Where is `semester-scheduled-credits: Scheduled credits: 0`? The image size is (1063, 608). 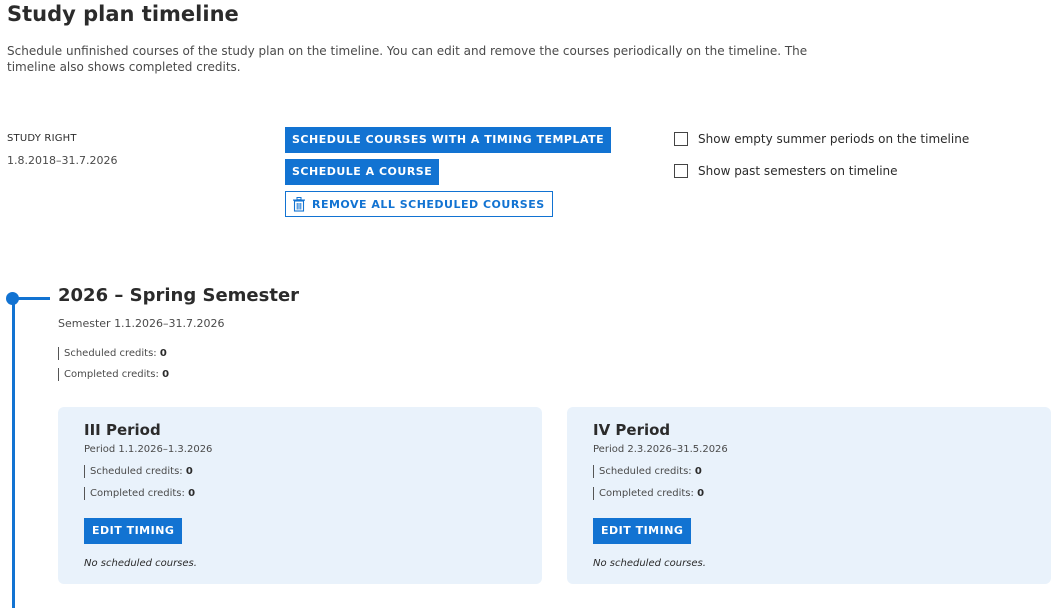
semester-scheduled-credits: Scheduled credits: 0 is located at coordinates (112, 353).